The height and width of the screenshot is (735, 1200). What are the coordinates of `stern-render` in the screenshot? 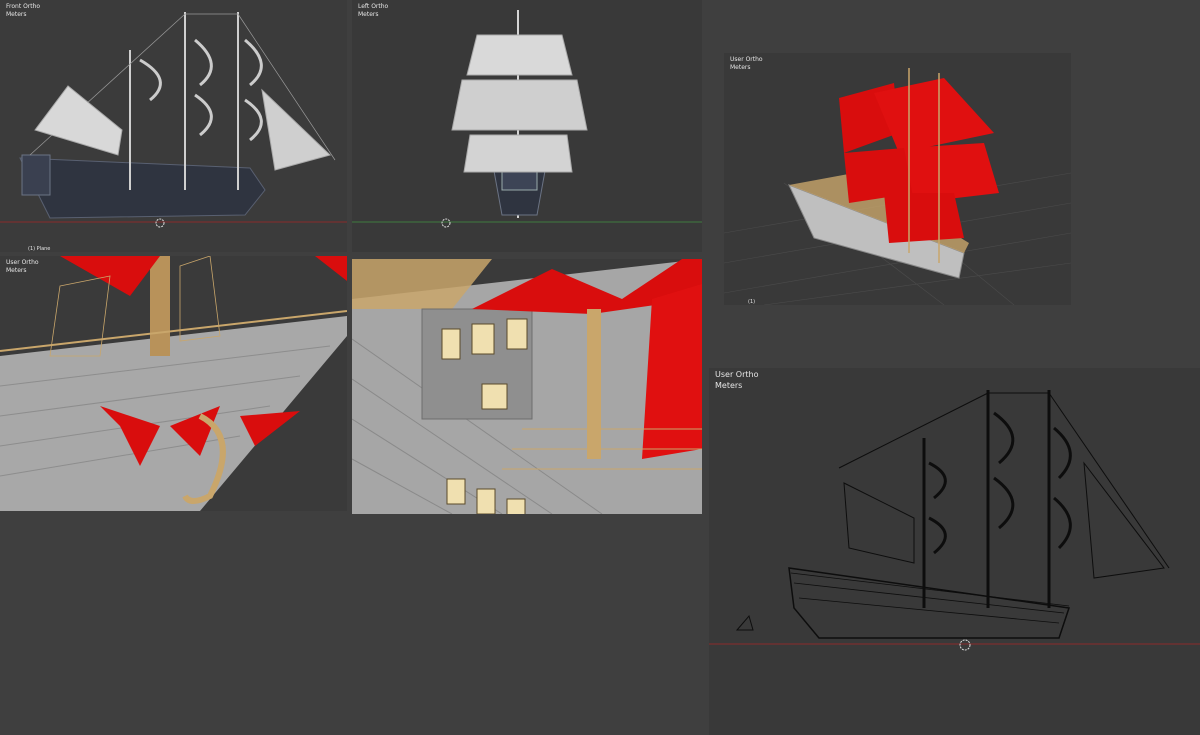 It's located at (527, 386).